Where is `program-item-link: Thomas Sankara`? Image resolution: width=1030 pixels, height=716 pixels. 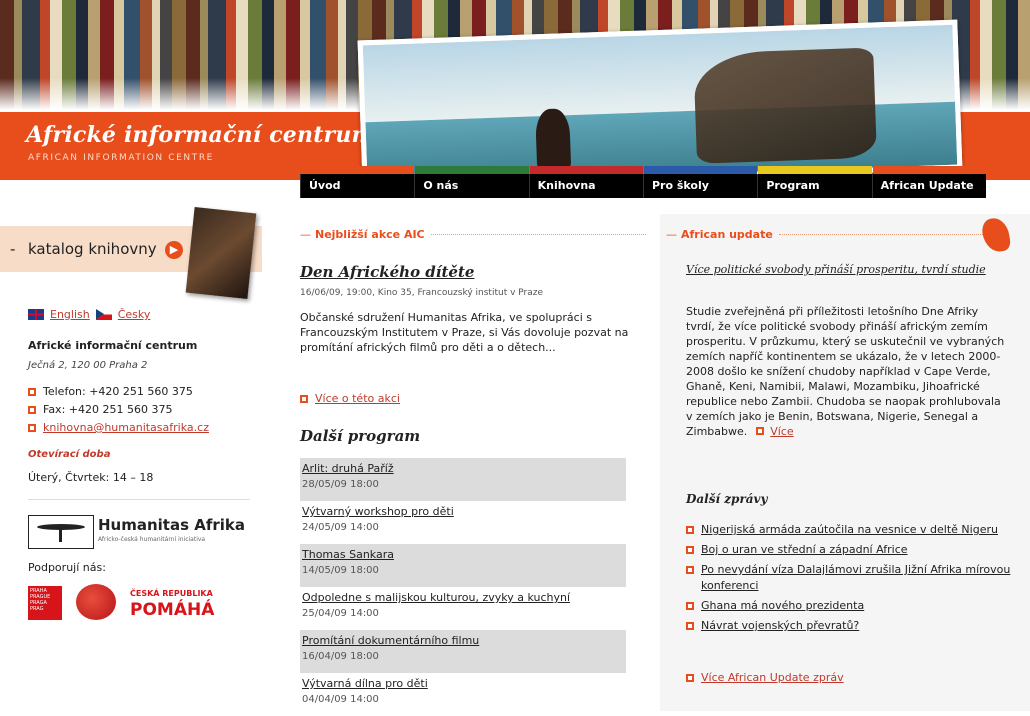
program-item-link: Thomas Sankara is located at coordinates (463, 554).